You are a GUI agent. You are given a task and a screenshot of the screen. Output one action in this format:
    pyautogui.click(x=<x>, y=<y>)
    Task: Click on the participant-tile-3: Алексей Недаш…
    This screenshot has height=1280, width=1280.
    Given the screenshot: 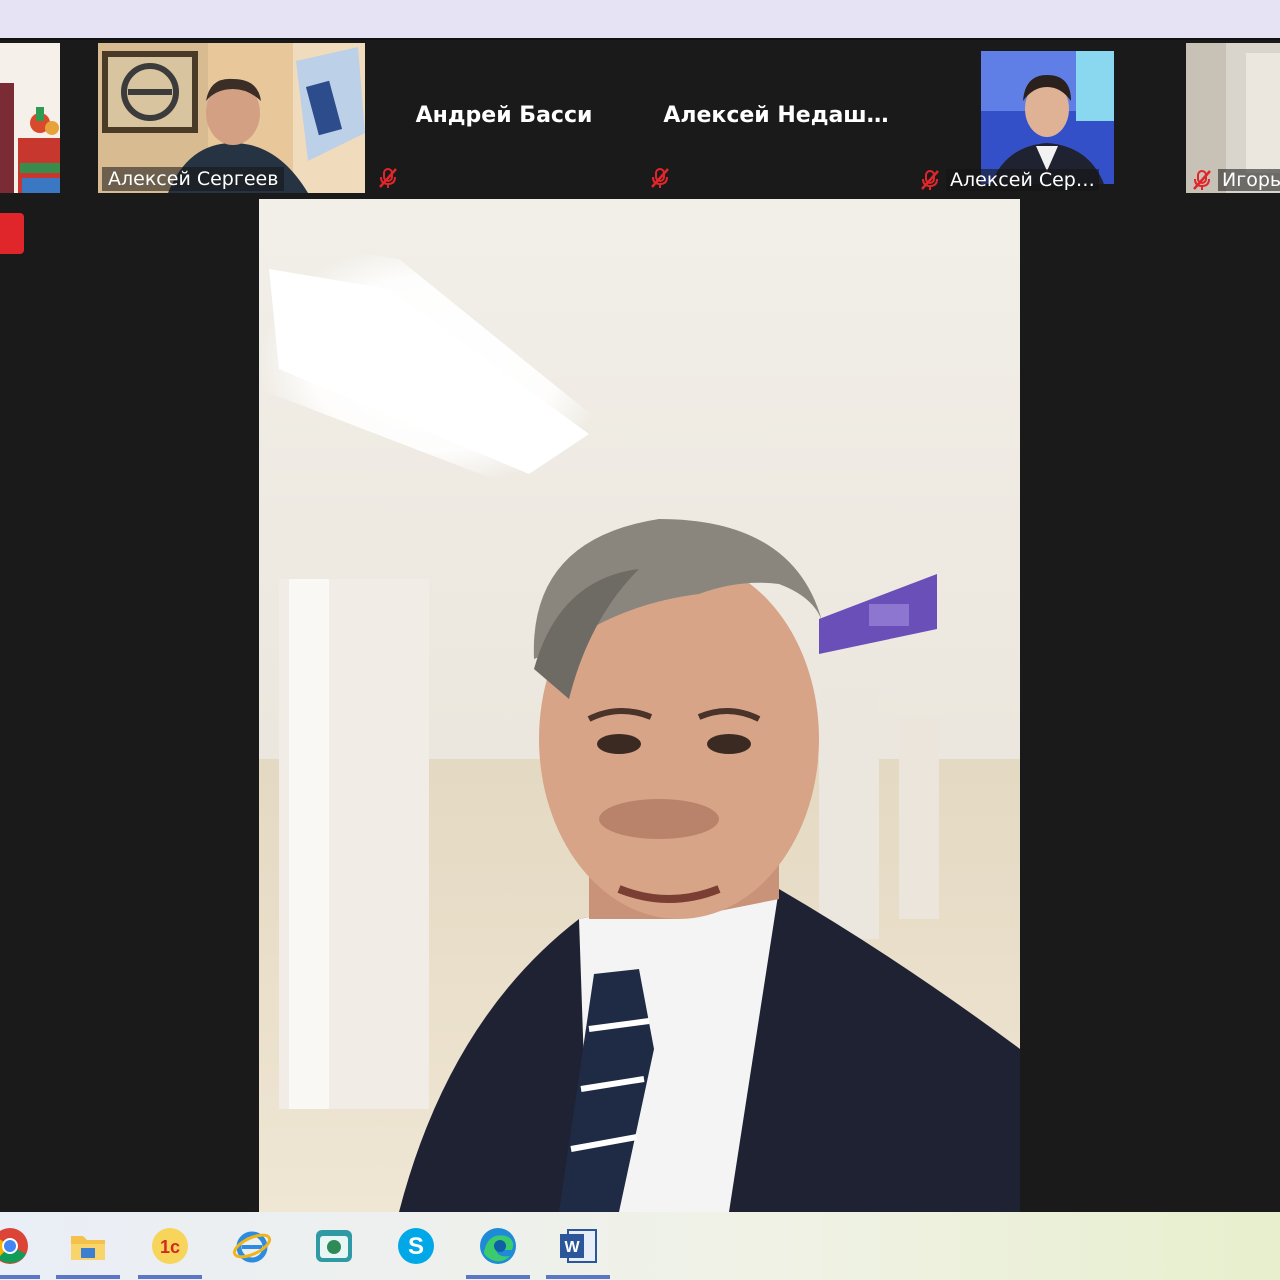 What is the action you would take?
    pyautogui.click(x=776, y=118)
    